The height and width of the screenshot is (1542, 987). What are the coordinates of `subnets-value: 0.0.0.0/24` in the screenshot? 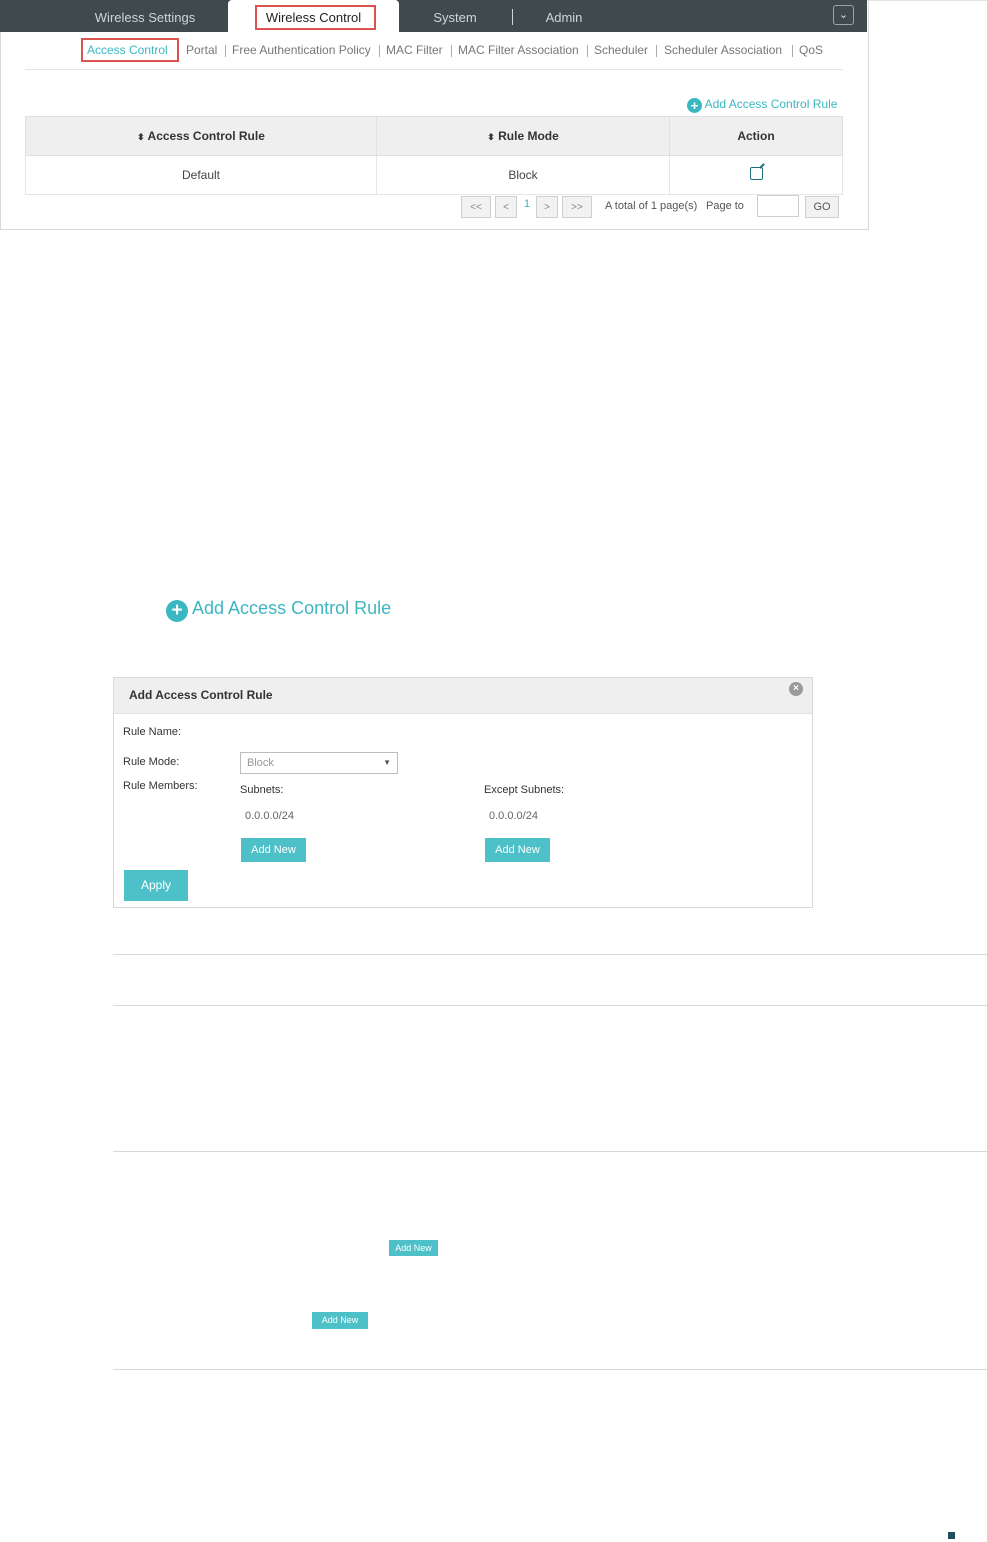 It's located at (269, 816).